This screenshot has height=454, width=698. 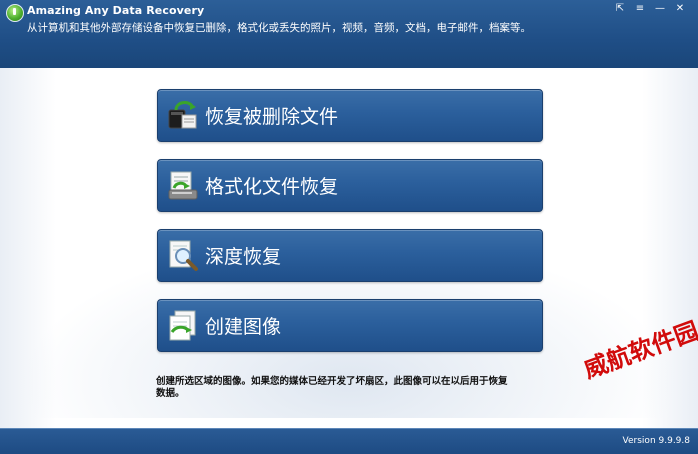 I want to click on minimize-icon: —, so click(x=660, y=9).